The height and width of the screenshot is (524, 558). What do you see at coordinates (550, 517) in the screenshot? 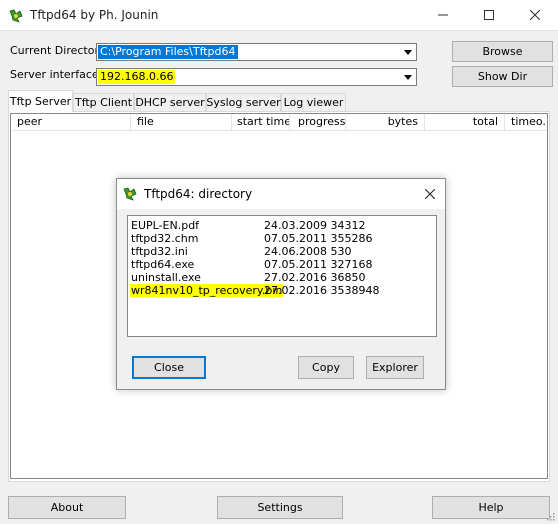
I see `resize-grip-icon` at bounding box center [550, 517].